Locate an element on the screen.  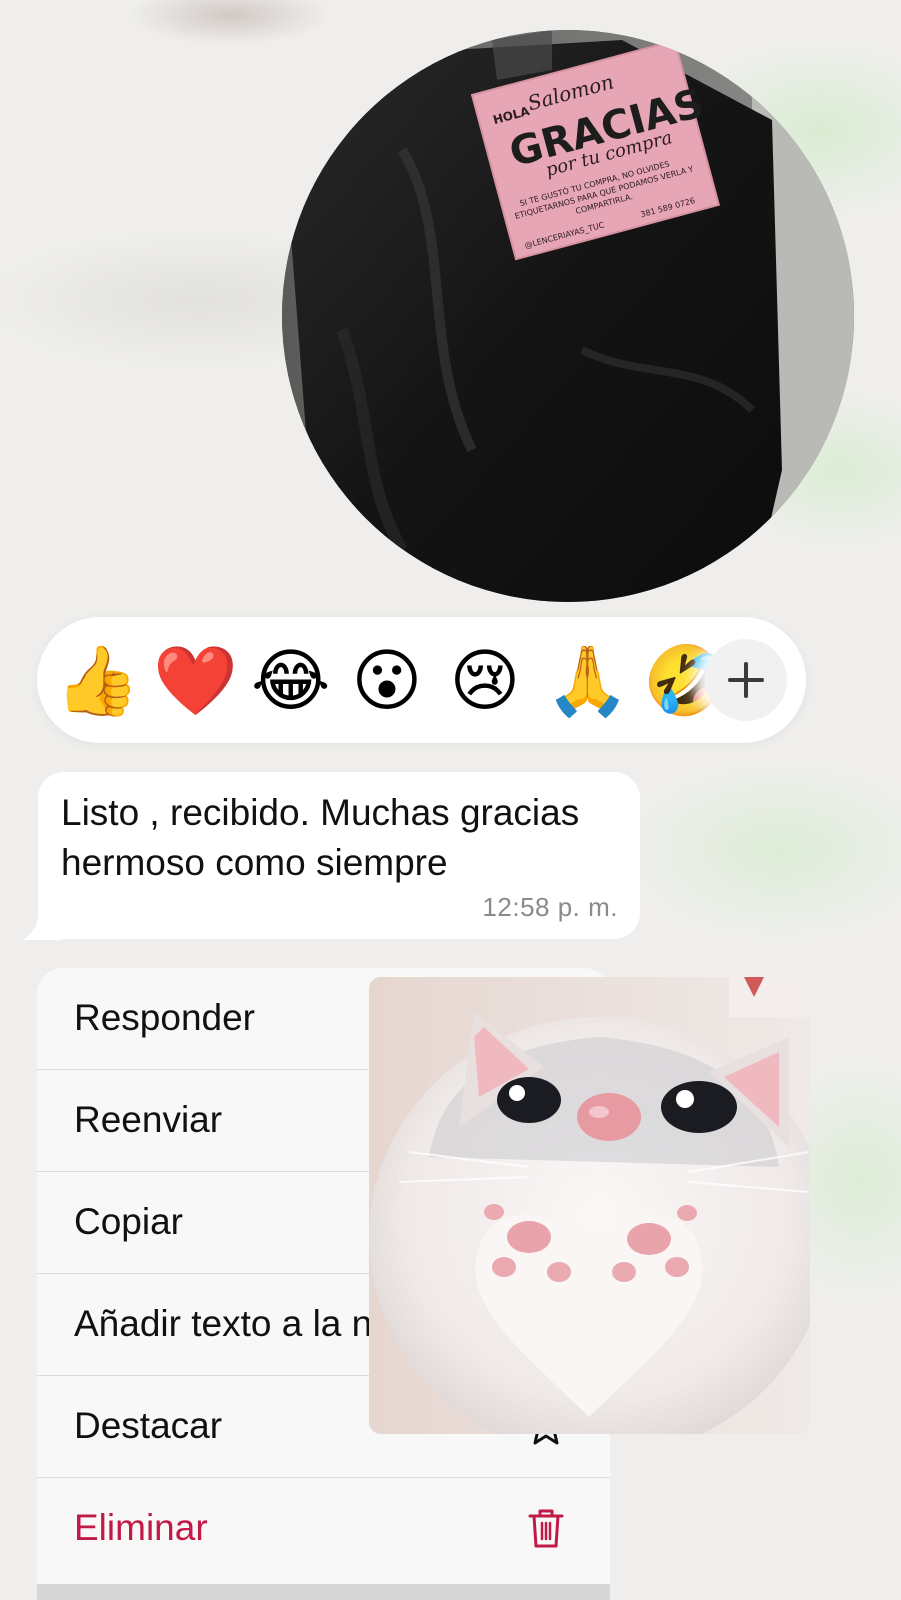
message-timestamp: 12:58 p. m. is located at coordinates (550, 907).